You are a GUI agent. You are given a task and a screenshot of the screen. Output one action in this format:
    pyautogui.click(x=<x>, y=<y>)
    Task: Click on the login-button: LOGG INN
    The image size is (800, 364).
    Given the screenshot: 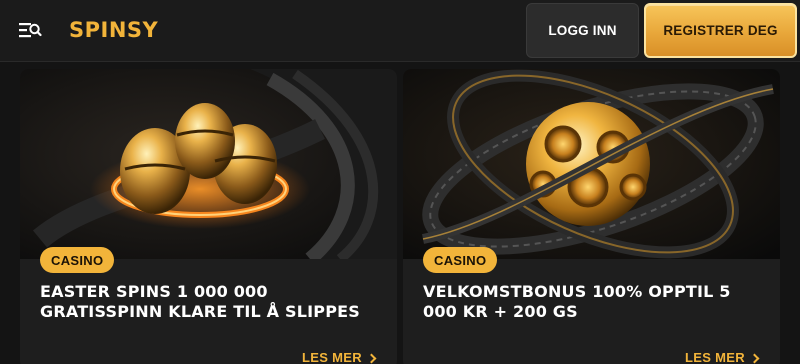 What is the action you would take?
    pyautogui.click(x=582, y=30)
    